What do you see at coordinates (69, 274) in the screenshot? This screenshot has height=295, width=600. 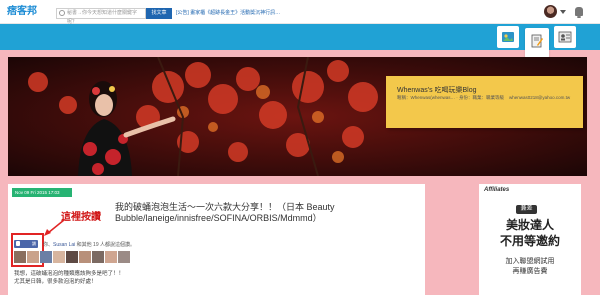 I see `excerpt-line: 我想，這破蛹泡泡的種類應該夠多是吧了！！` at bounding box center [69, 274].